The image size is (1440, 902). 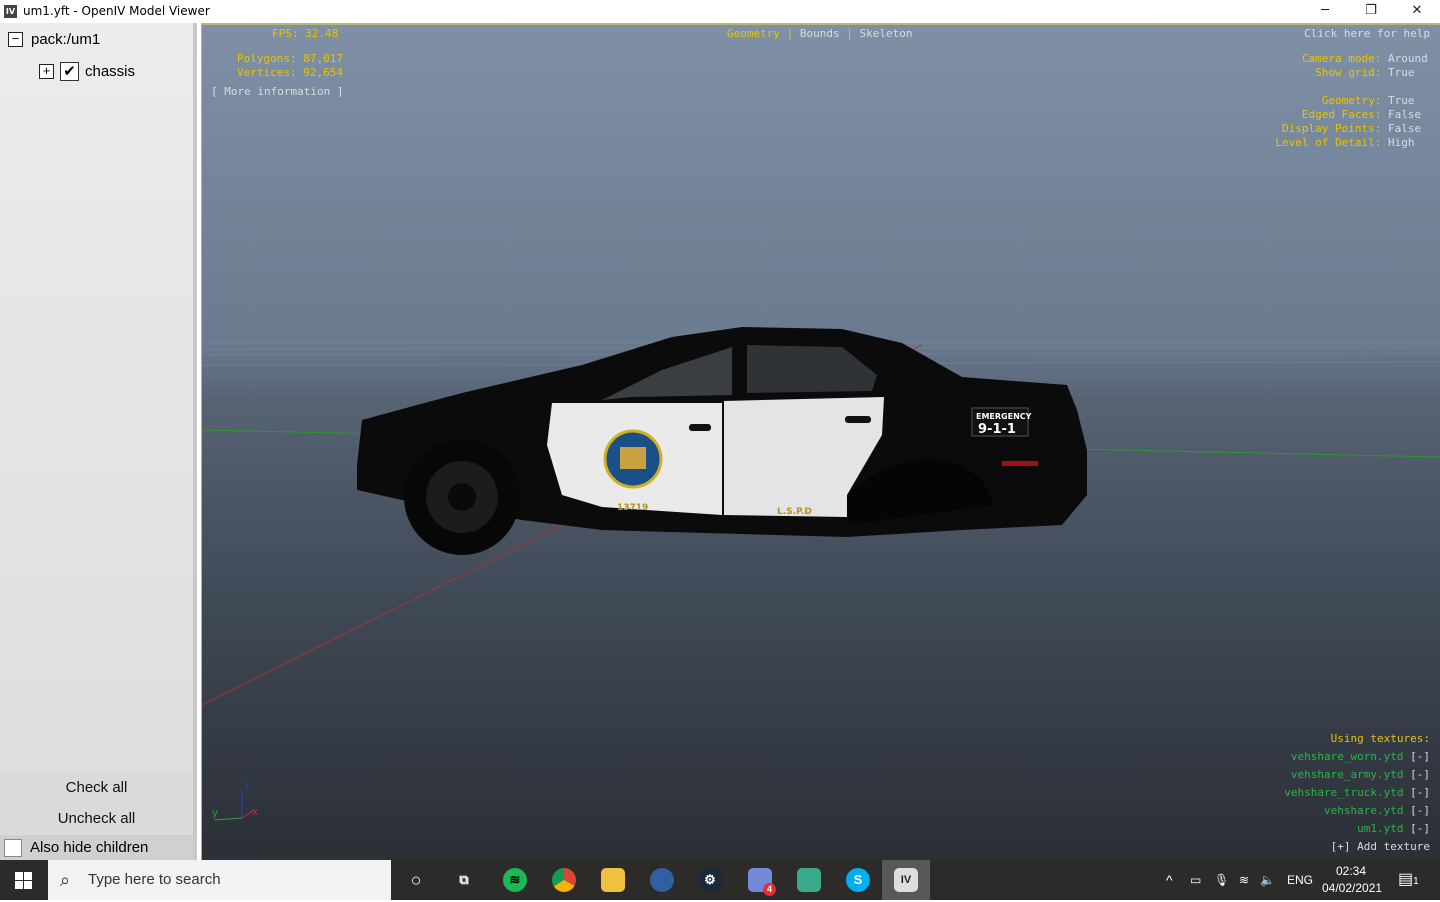 What do you see at coordinates (1344, 792) in the screenshot?
I see `texture-name: vehshare_truck.ytd` at bounding box center [1344, 792].